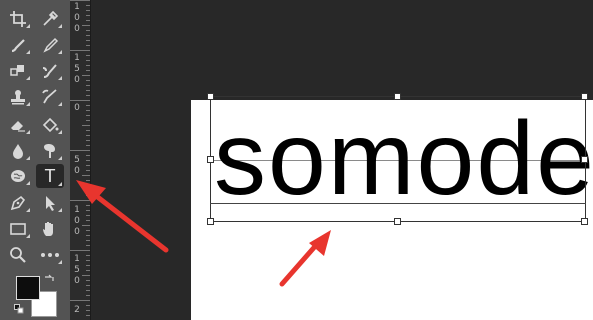 The width and height of the screenshot is (593, 320). What do you see at coordinates (203, 233) in the screenshot?
I see `annotation-arrows` at bounding box center [203, 233].